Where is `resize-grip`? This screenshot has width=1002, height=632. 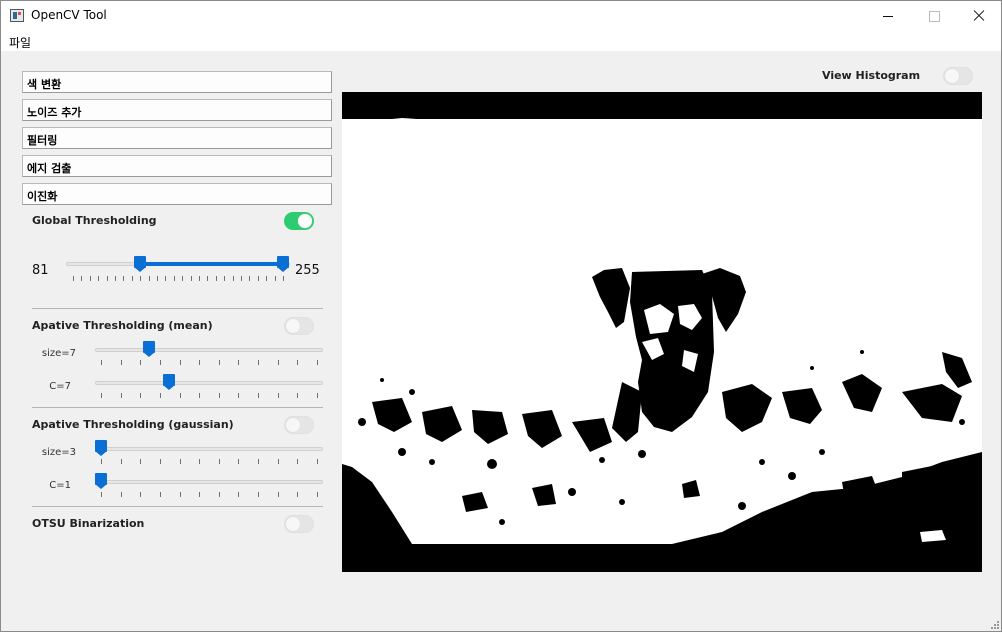 resize-grip is located at coordinates (994, 624).